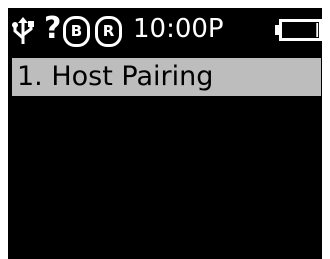  Describe the element at coordinates (76, 31) in the screenshot. I see `b-badge: B` at that location.